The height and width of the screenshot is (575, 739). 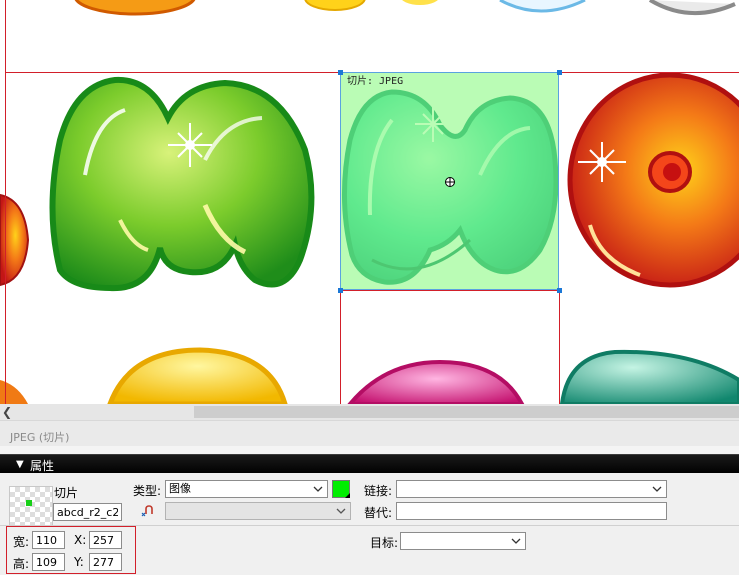 I want to click on candy-yellow-bottom, so click(x=197, y=375).